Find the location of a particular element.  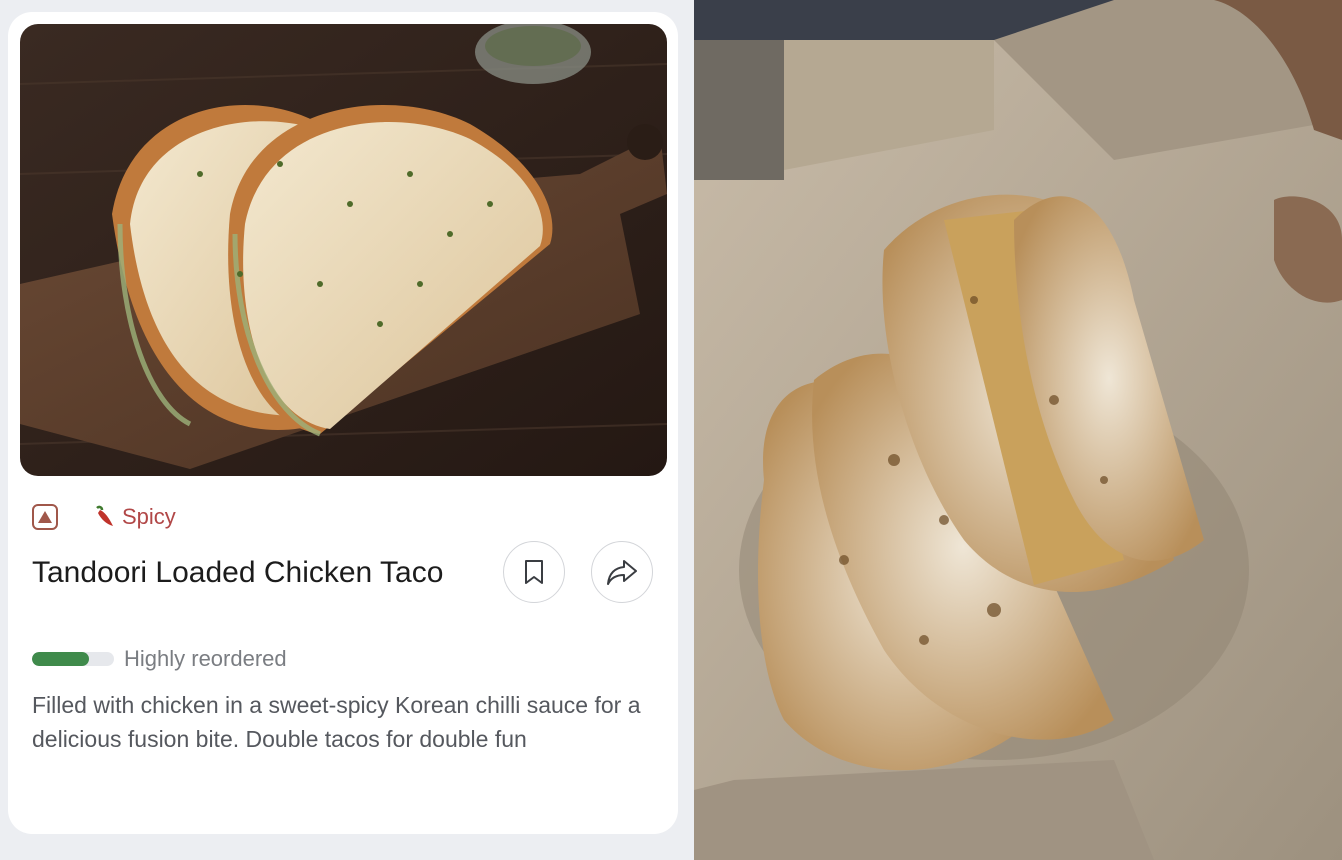

nonveg-triangle-icon is located at coordinates (45, 517).